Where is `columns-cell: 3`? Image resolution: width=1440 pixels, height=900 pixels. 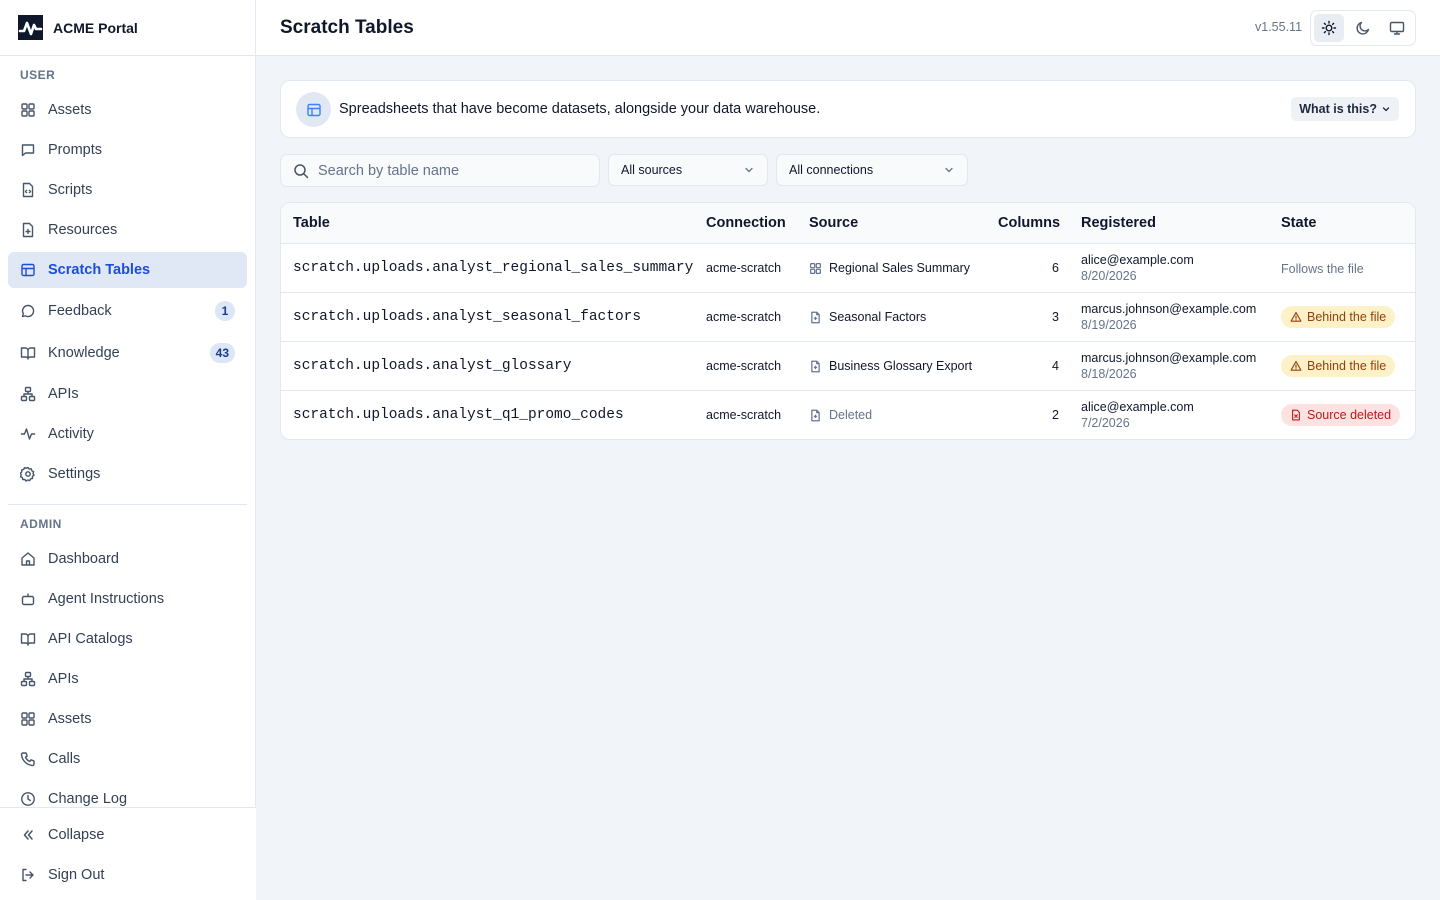
columns-cell: 3 is located at coordinates (1055, 317).